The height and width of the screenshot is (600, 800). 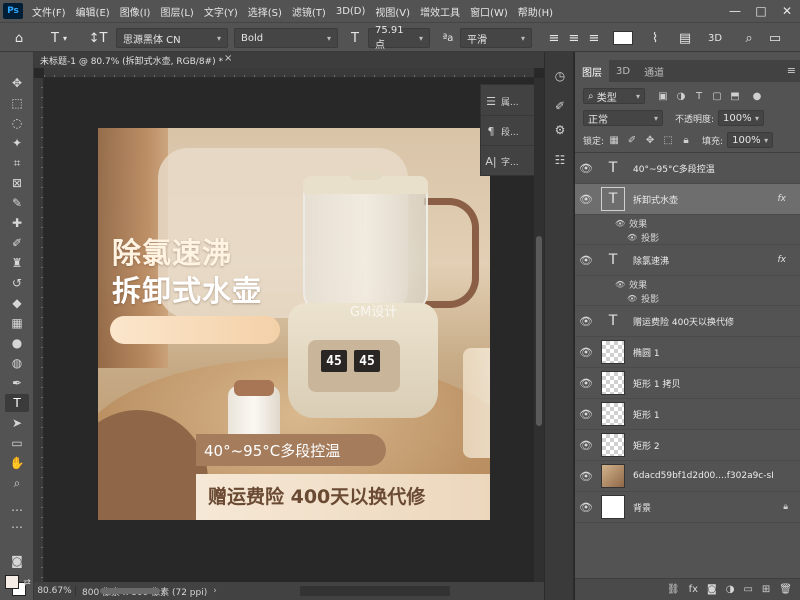 I want to click on foreground-color-swatch, so click(x=12, y=582).